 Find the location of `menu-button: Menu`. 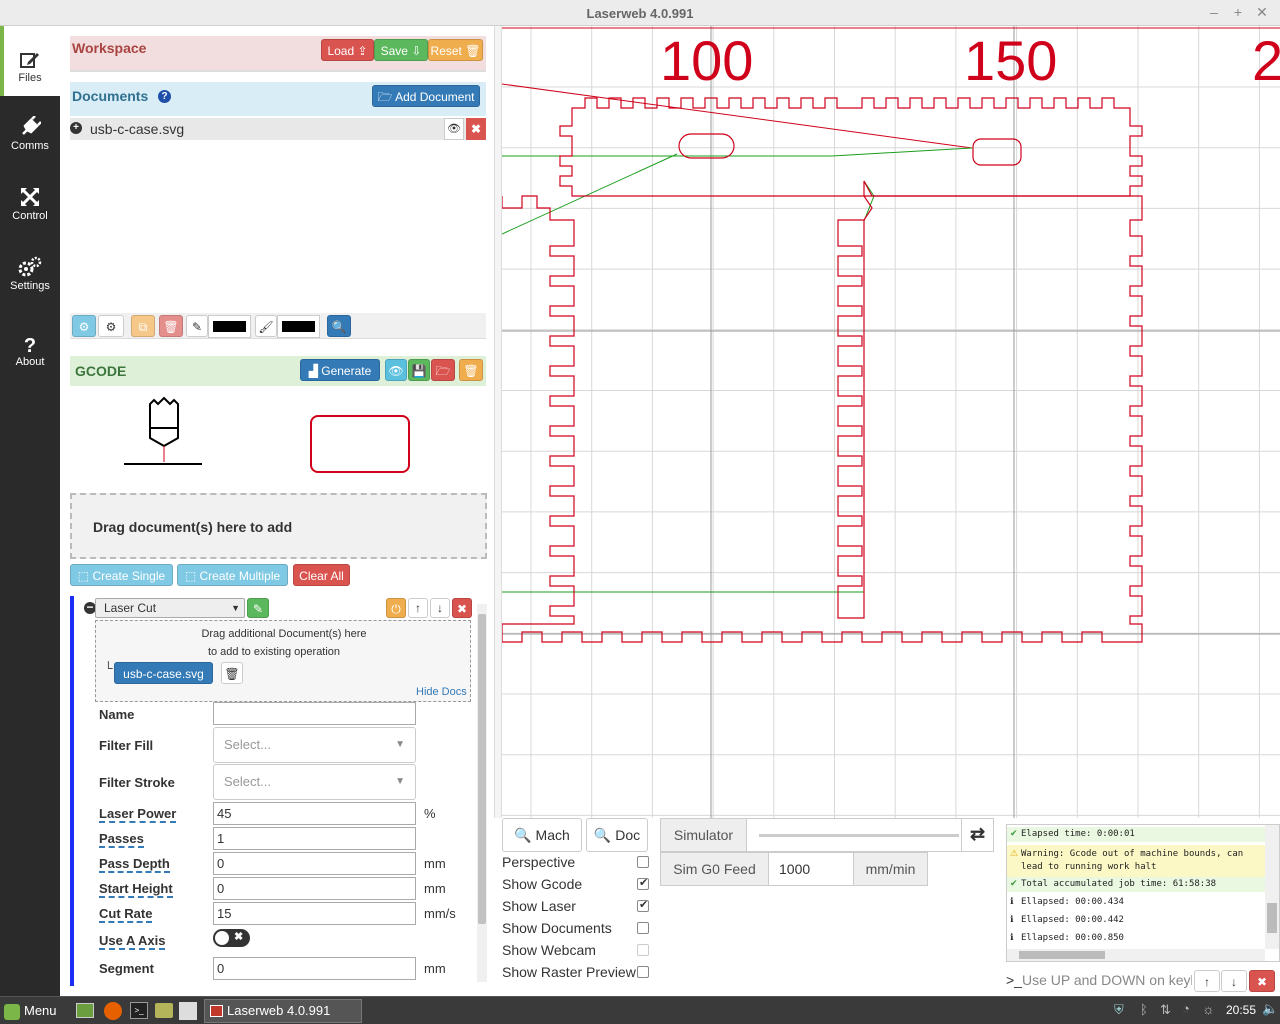

menu-button: Menu is located at coordinates (36, 1011).